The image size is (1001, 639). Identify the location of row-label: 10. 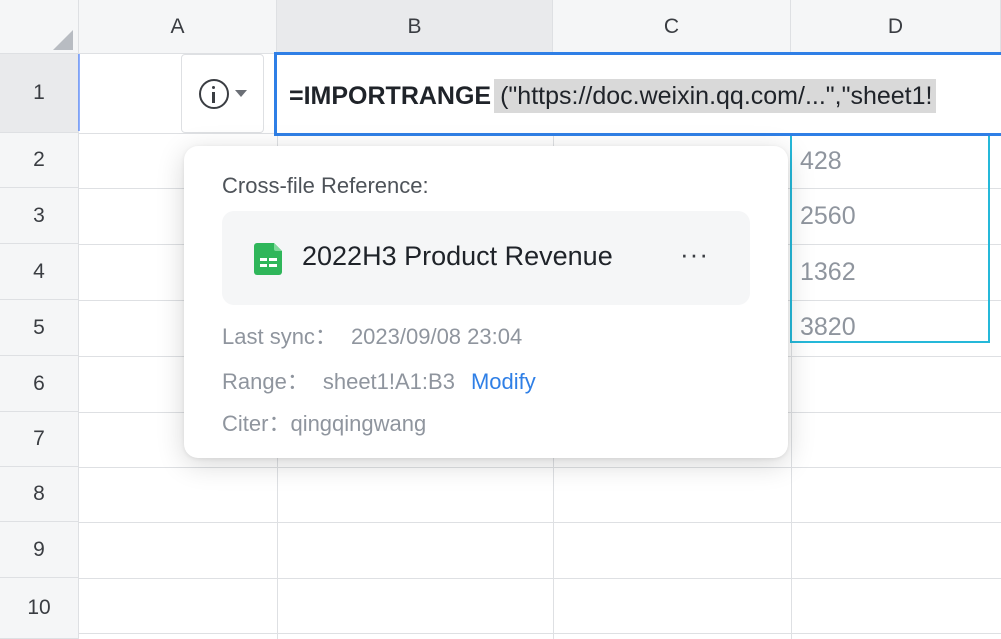
(39, 607).